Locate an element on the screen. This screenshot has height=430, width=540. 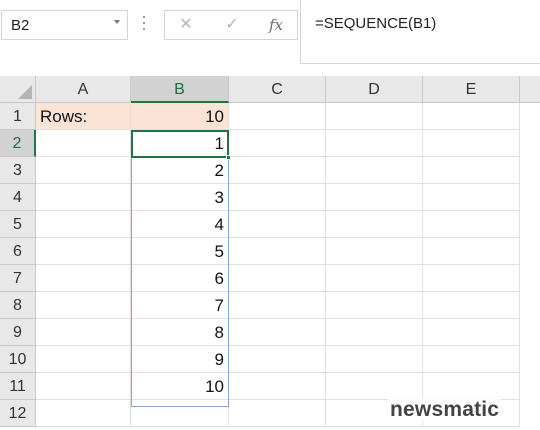
column-header-d: D is located at coordinates (374, 89).